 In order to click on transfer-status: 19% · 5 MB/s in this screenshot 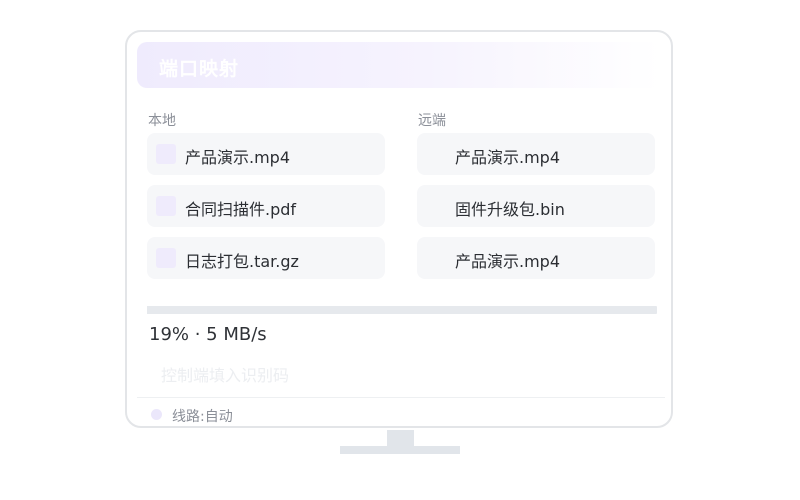, I will do `click(208, 334)`.